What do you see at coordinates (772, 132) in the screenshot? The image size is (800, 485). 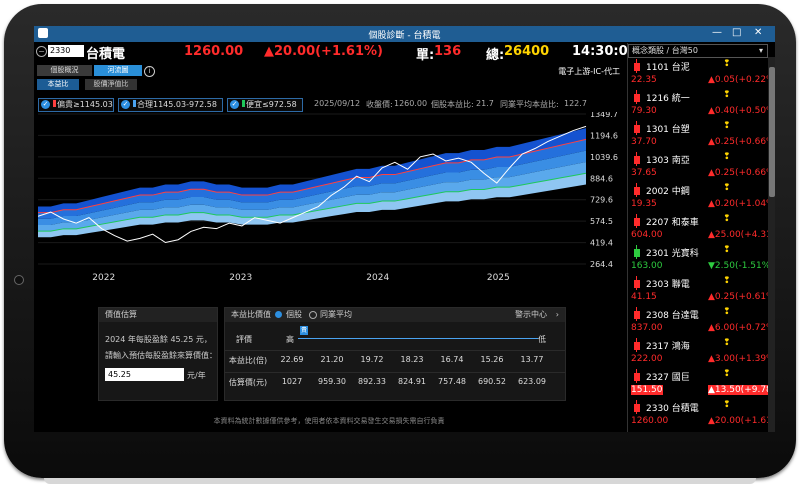 I see `scrollbar-thumb` at bounding box center [772, 132].